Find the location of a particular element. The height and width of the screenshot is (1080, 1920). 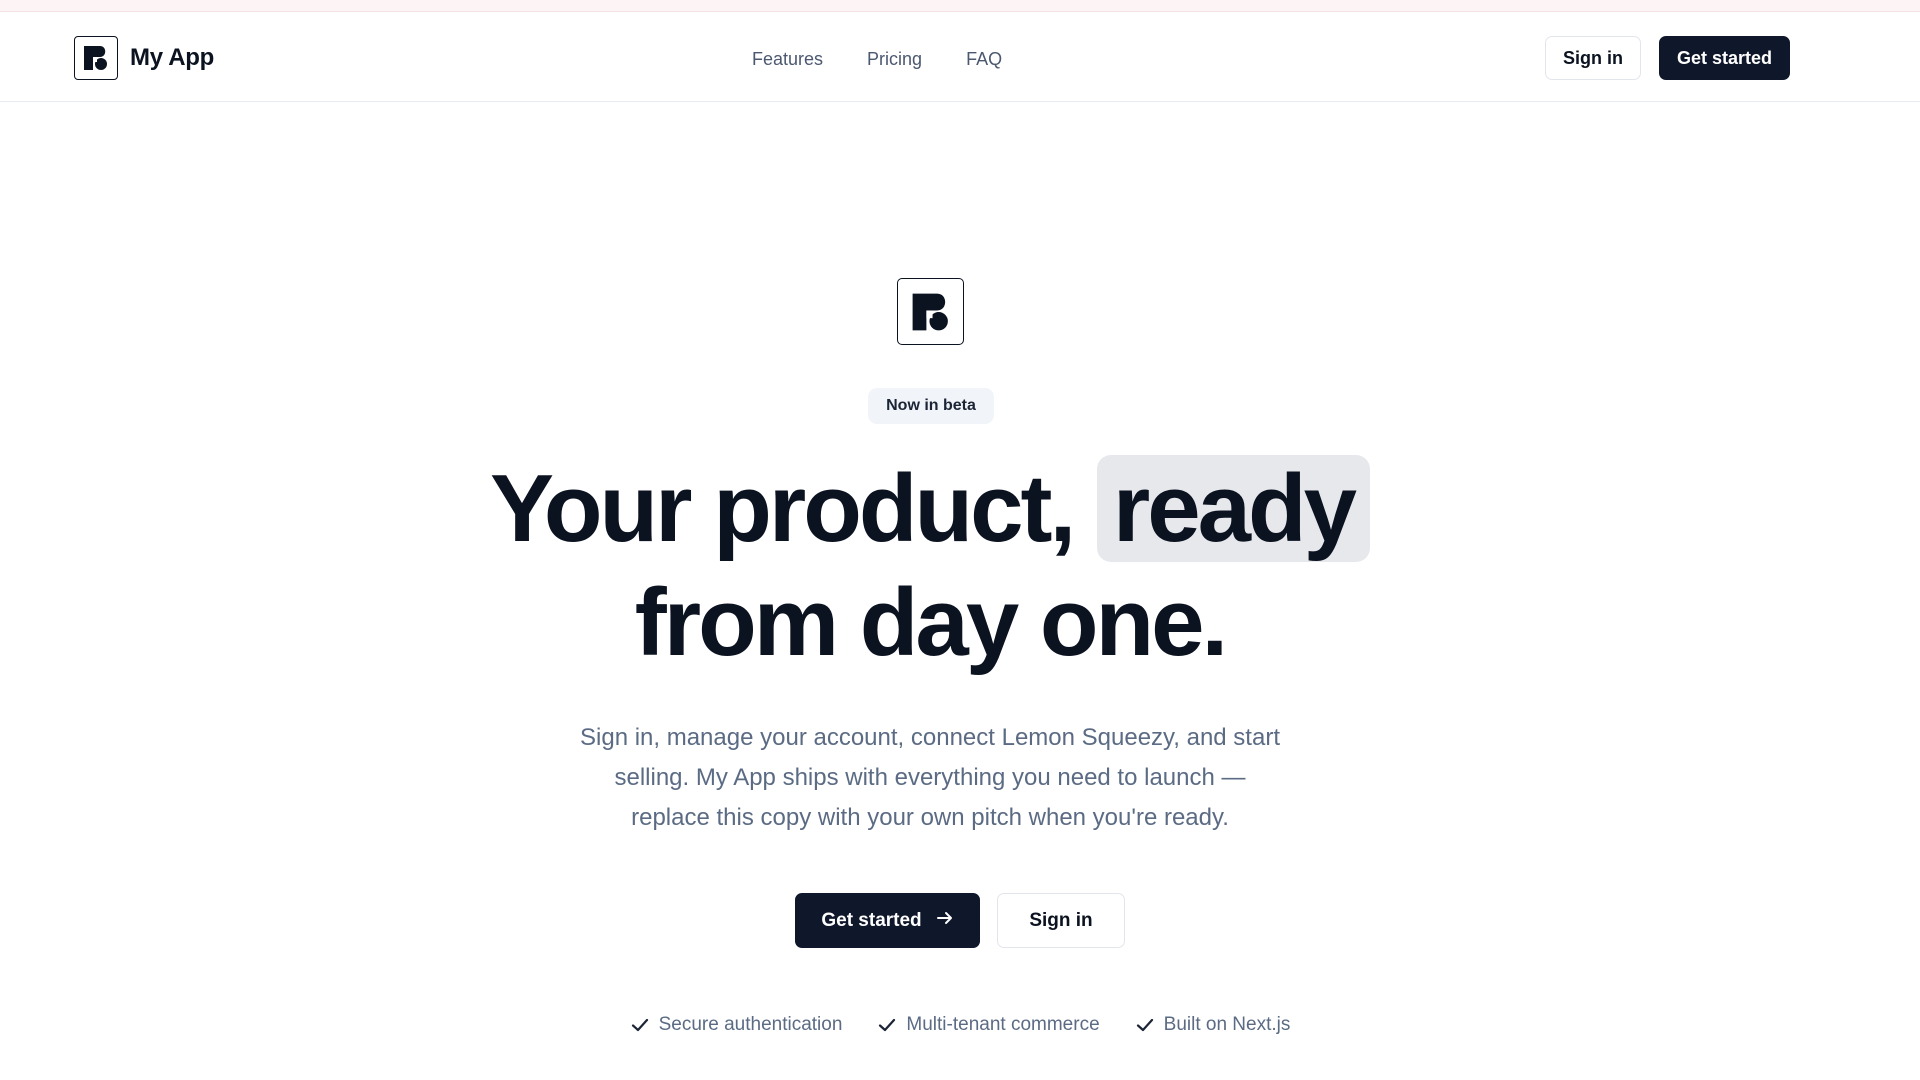

hero-logo-icon is located at coordinates (930, 311).